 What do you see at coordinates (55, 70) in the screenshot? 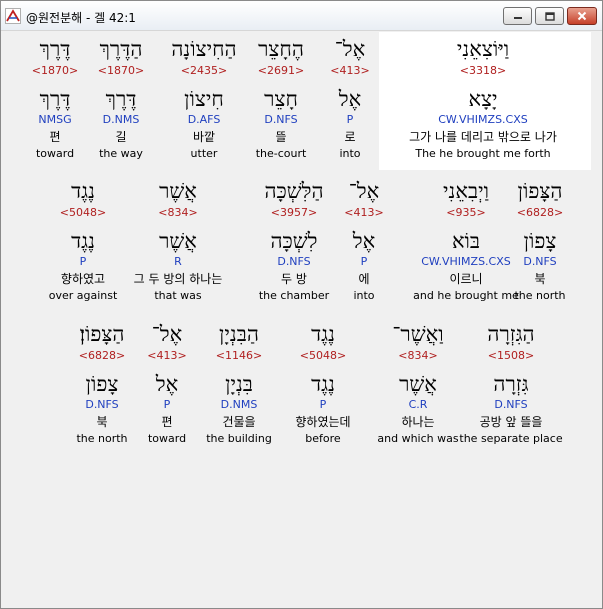
I see `strong-number: <1870>` at bounding box center [55, 70].